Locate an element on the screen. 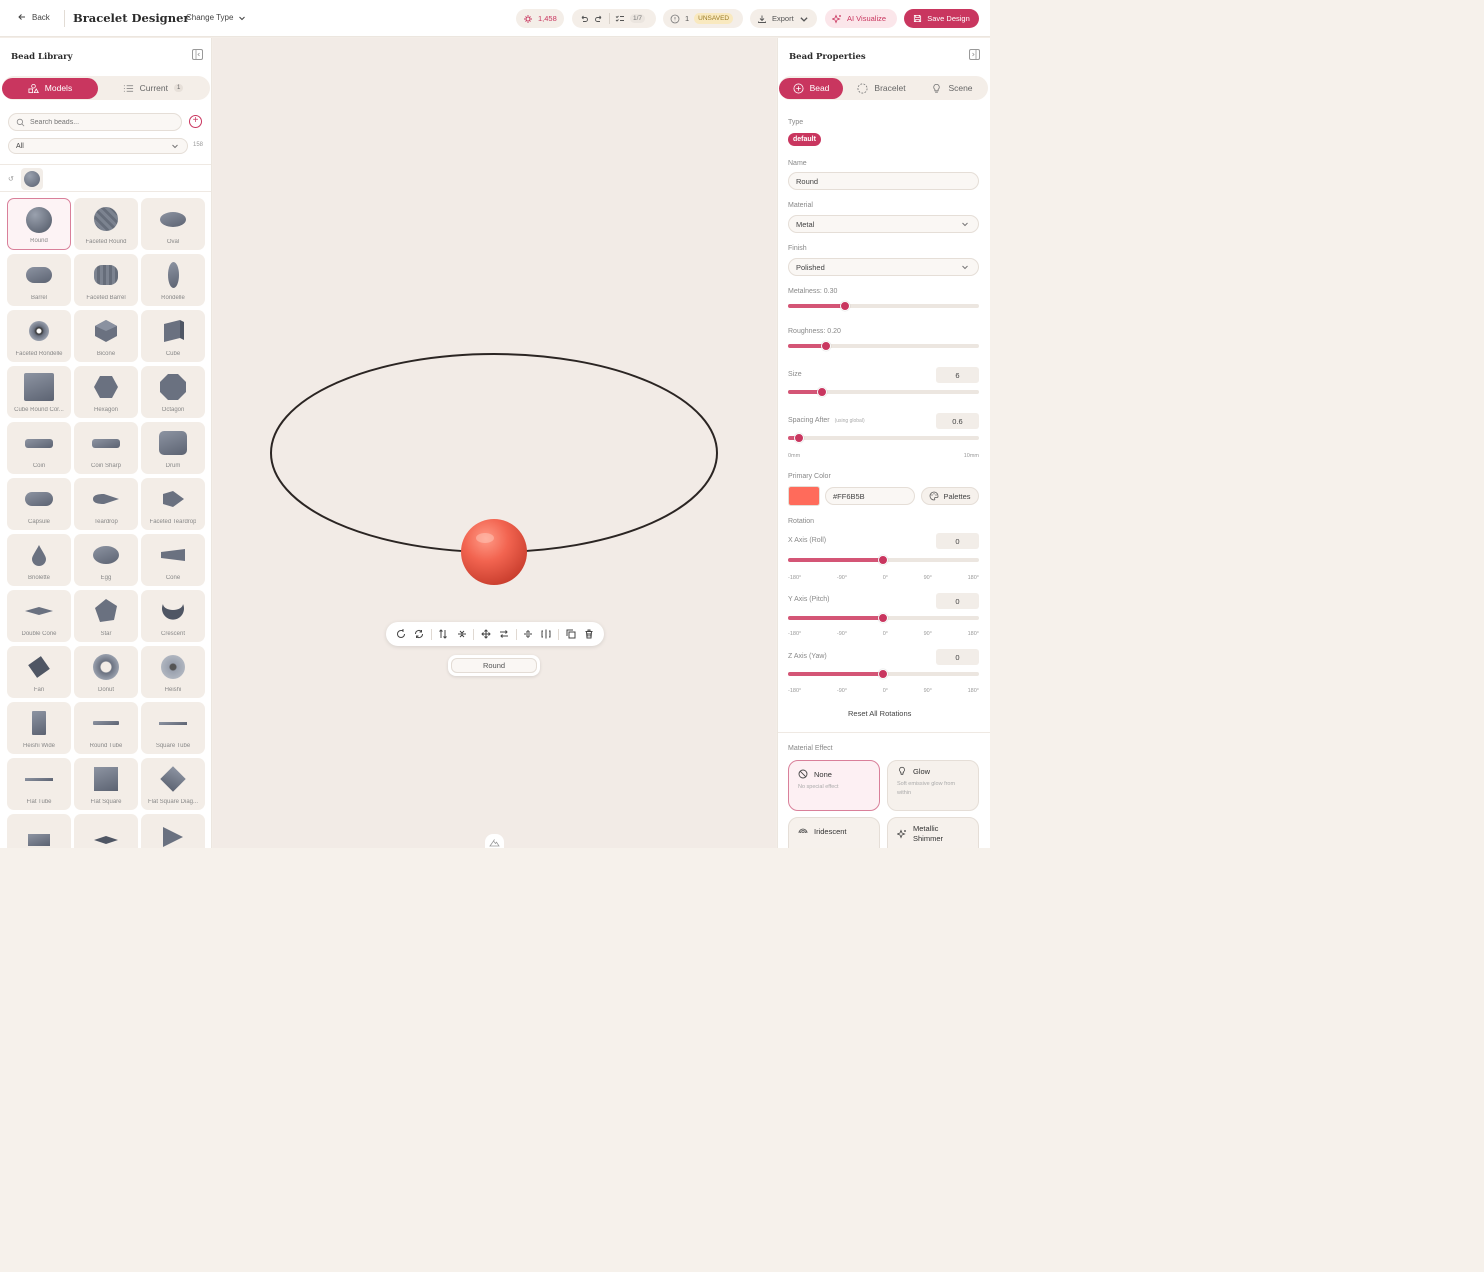  undo-icon is located at coordinates (584, 19).